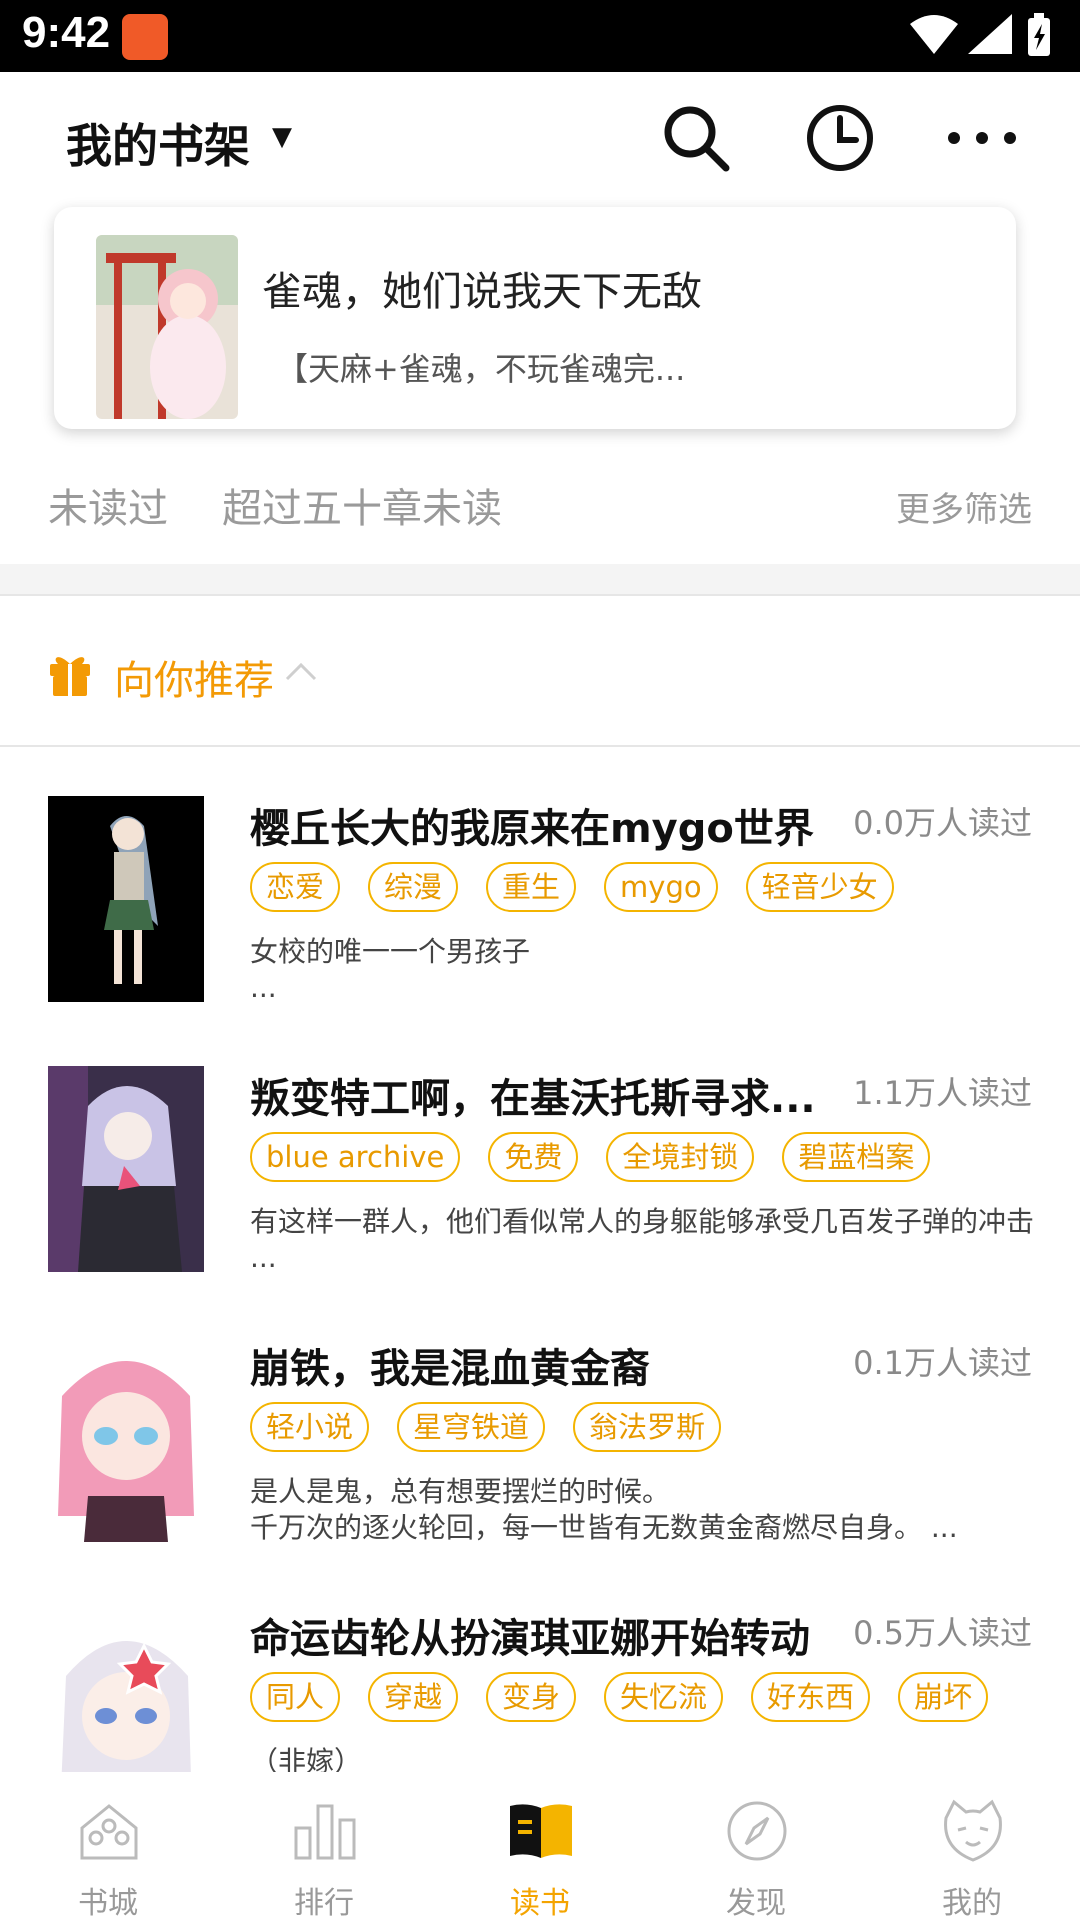 Image resolution: width=1080 pixels, height=1922 pixels. What do you see at coordinates (757, 1831) in the screenshot?
I see `compass-icon` at bounding box center [757, 1831].